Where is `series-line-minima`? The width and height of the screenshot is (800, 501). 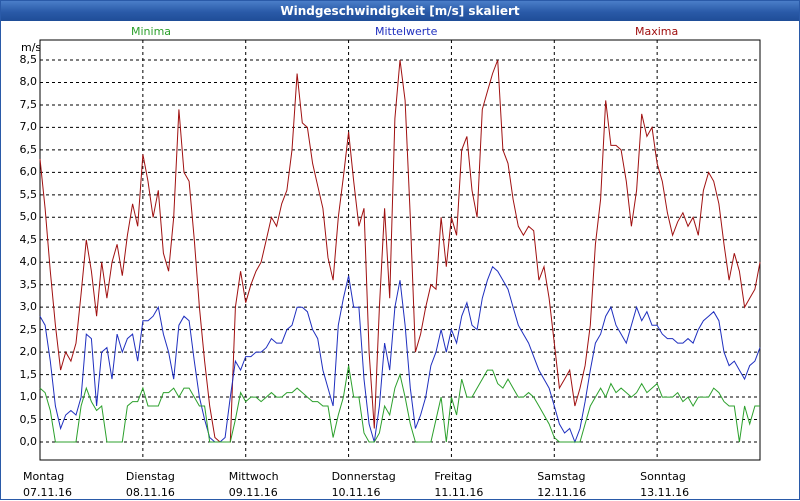 series-line-minima is located at coordinates (399, 404).